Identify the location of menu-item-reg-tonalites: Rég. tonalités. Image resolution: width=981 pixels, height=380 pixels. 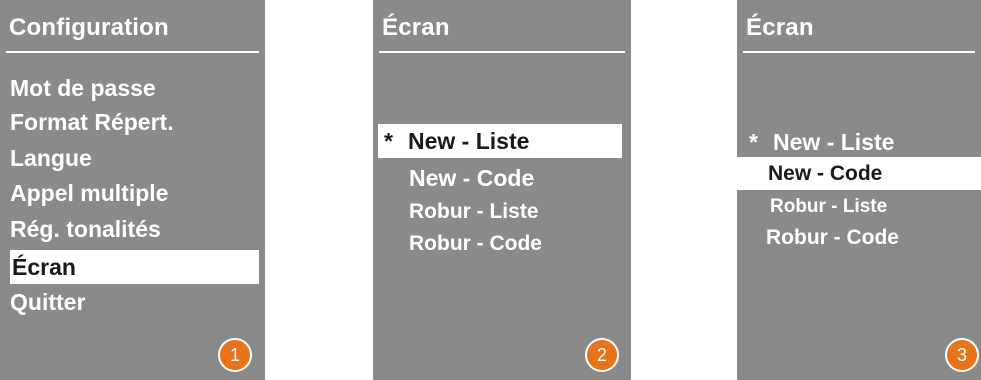
(85, 229).